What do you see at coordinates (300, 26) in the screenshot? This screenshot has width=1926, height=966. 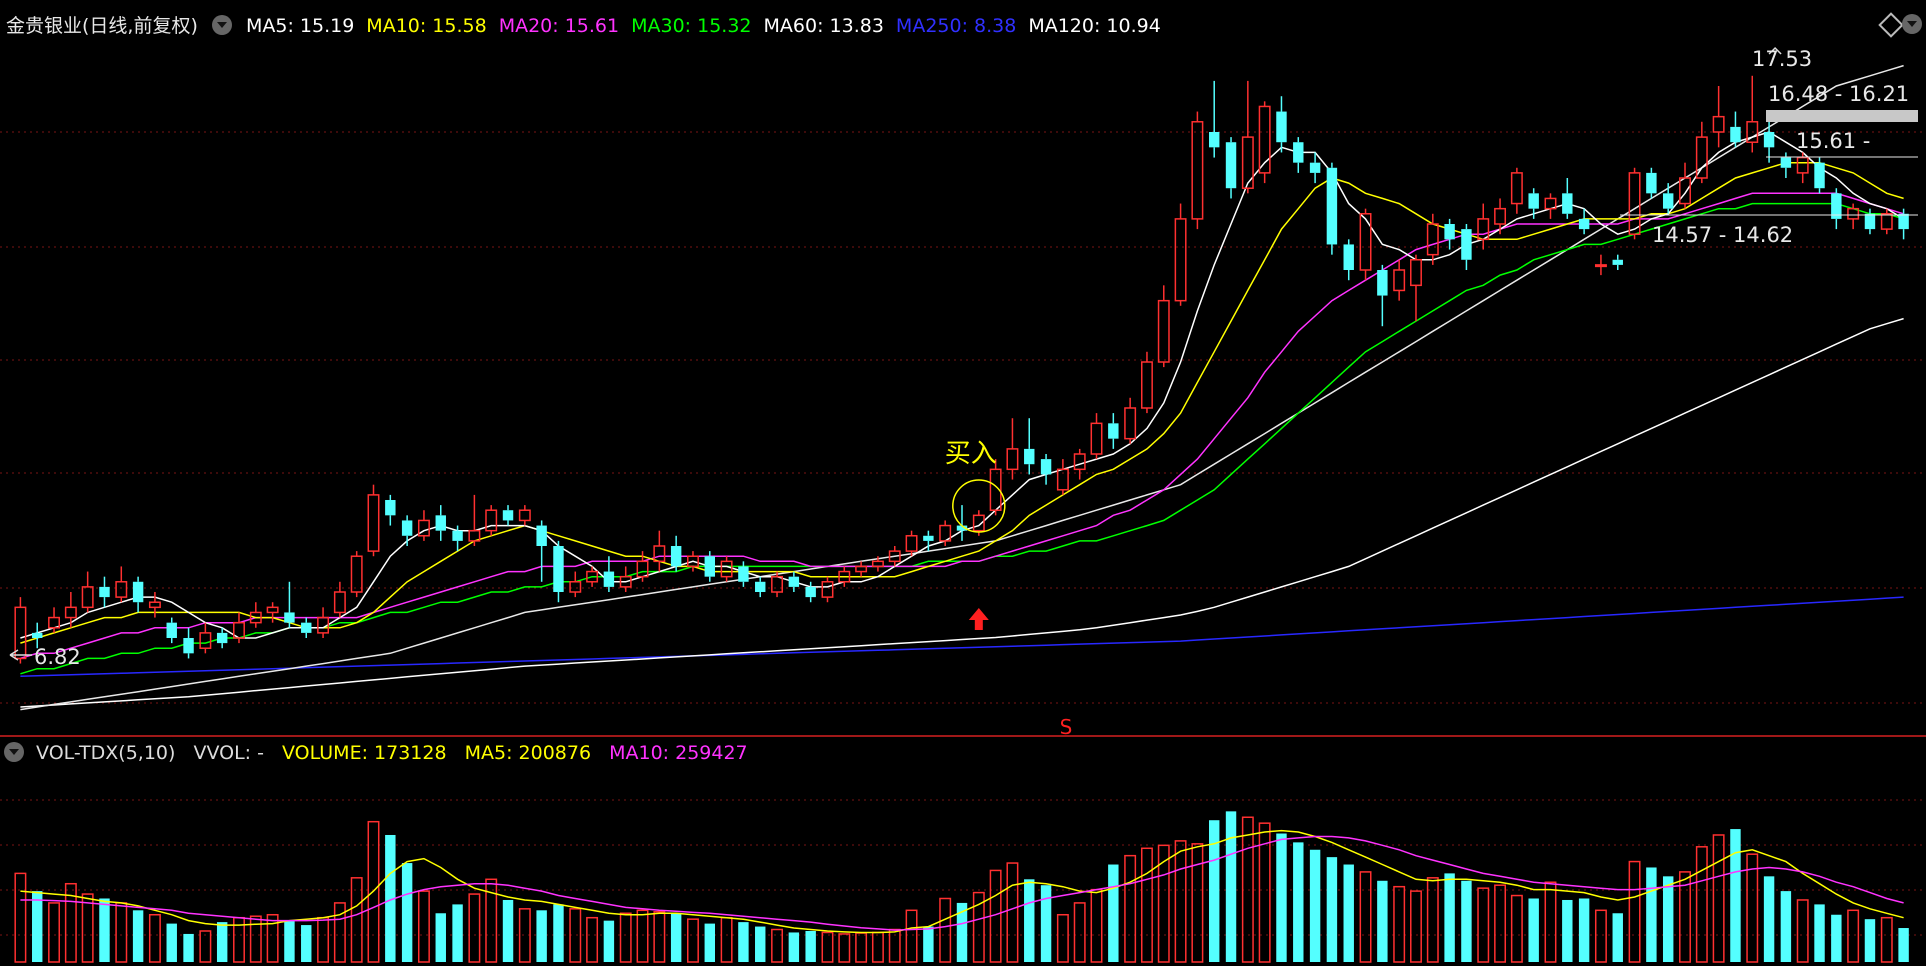 I see `ma-header-ma5: MA5: 15.19` at bounding box center [300, 26].